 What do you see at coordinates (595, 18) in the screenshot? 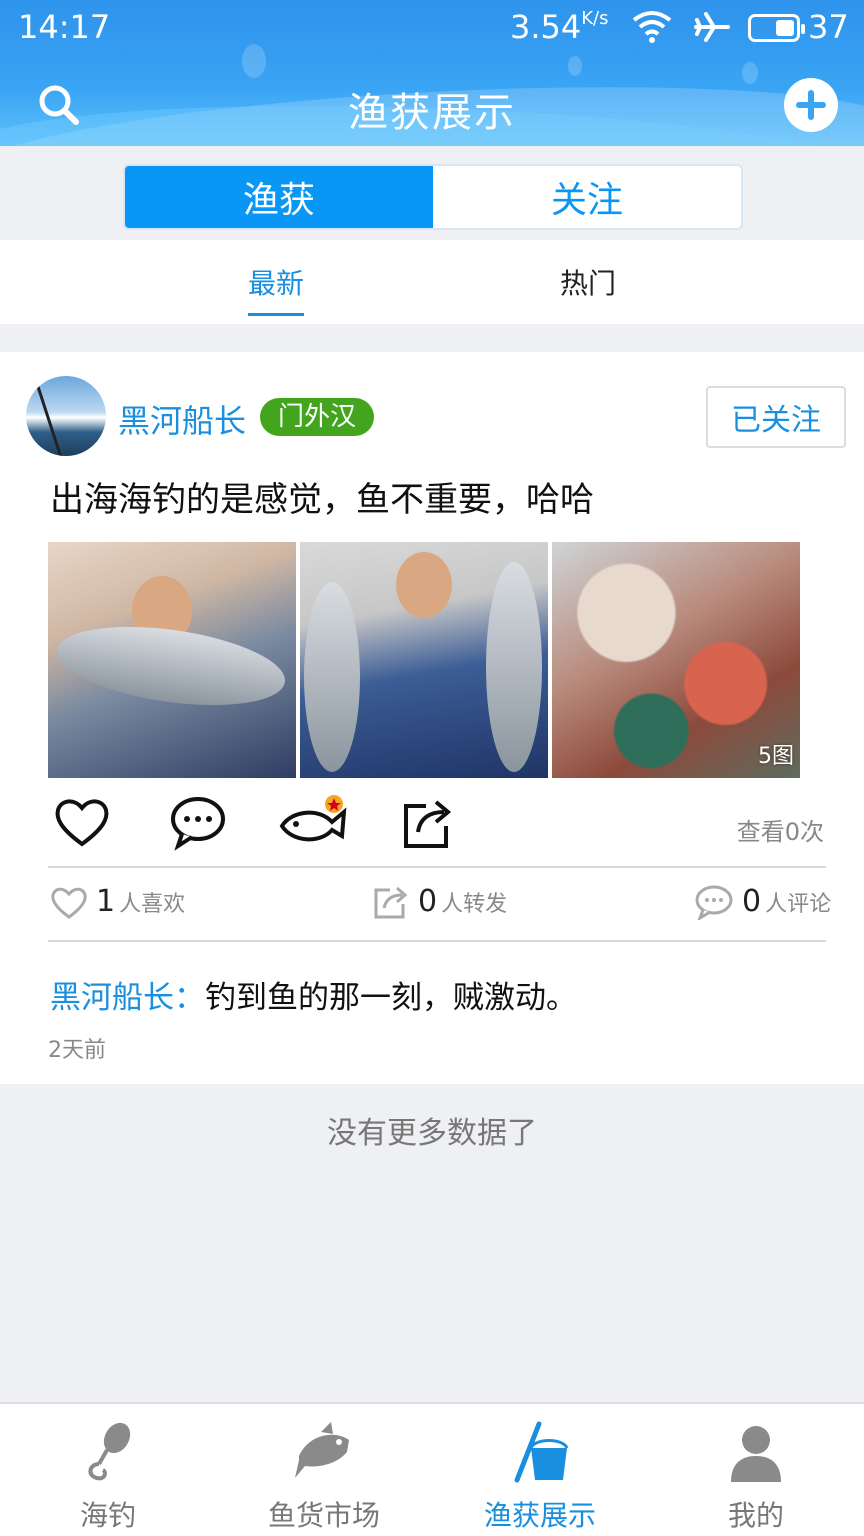
I see `network-speed-unit: K/s` at bounding box center [595, 18].